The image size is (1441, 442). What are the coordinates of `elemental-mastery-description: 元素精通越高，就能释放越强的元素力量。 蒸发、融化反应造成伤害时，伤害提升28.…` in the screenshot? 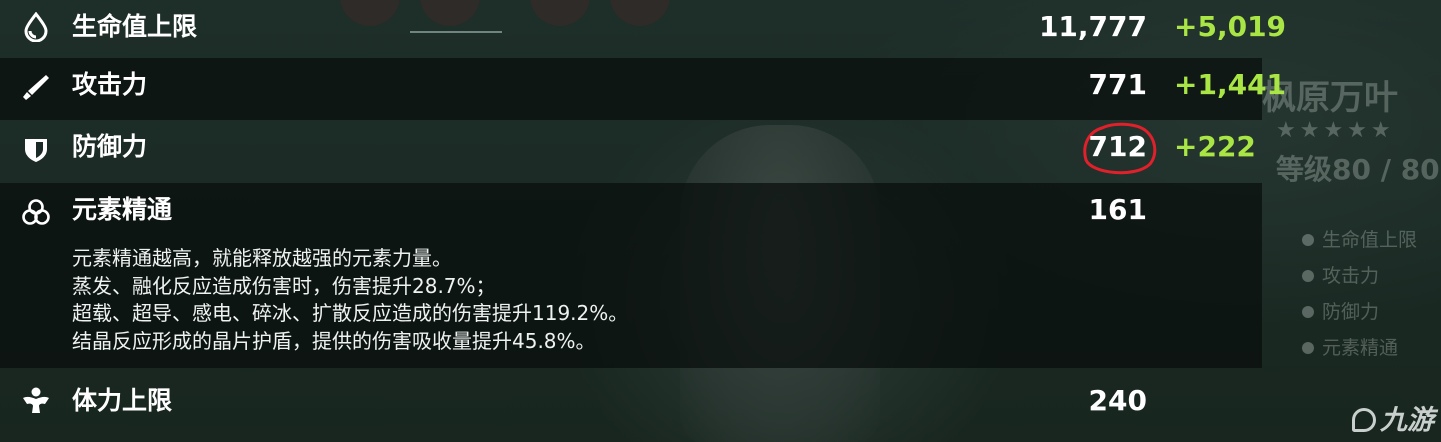 It's located at (350, 300).